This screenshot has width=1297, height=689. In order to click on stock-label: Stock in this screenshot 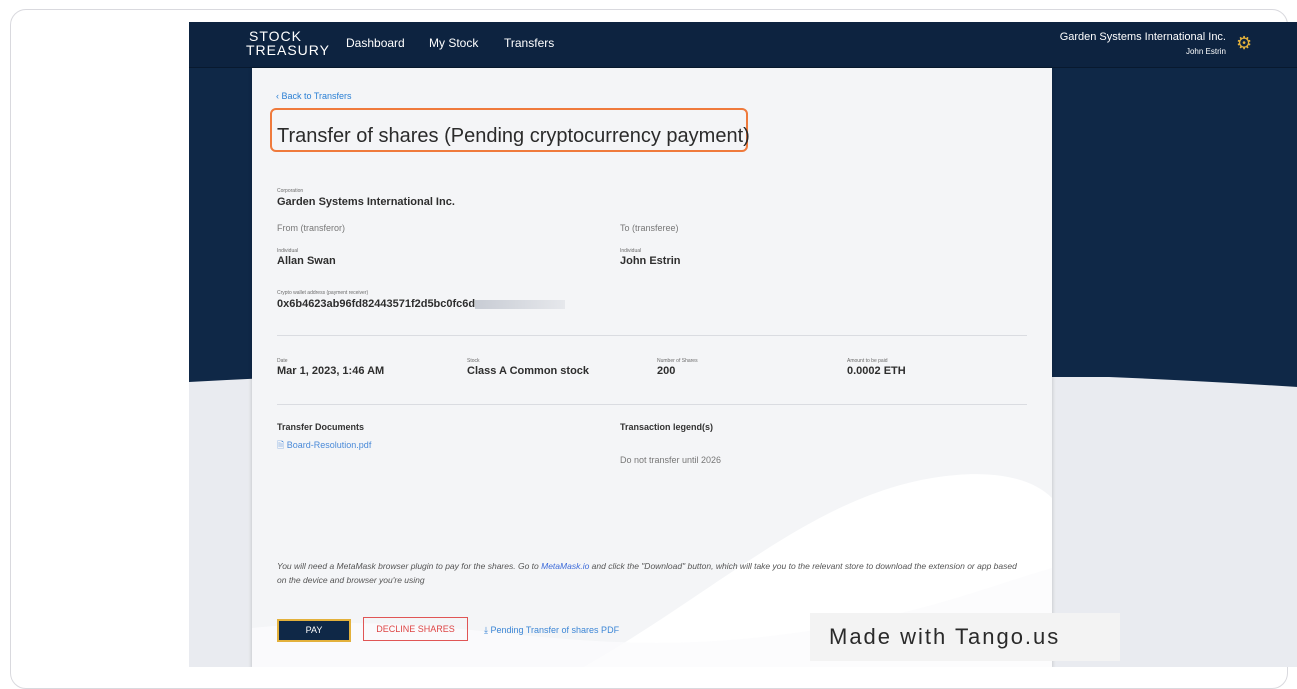, I will do `click(473, 361)`.